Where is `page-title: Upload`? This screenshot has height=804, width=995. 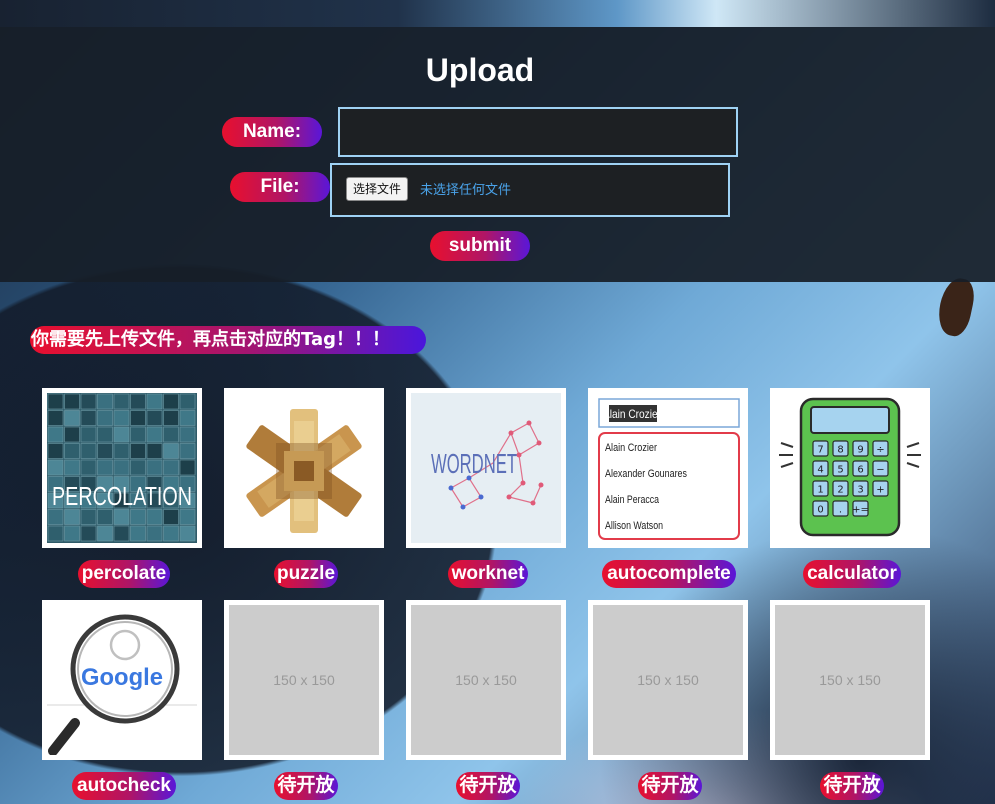 page-title: Upload is located at coordinates (480, 70).